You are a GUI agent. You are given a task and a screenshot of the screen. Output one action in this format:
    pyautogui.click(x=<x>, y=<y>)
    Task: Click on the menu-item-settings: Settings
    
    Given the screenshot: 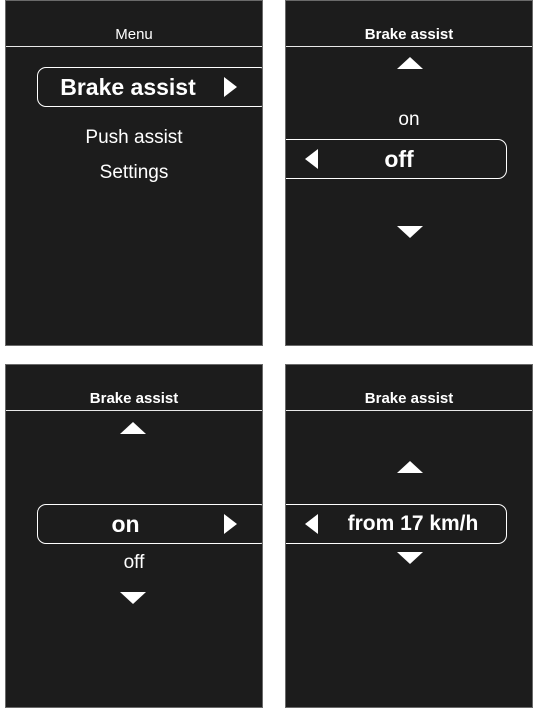 What is the action you would take?
    pyautogui.click(x=134, y=173)
    